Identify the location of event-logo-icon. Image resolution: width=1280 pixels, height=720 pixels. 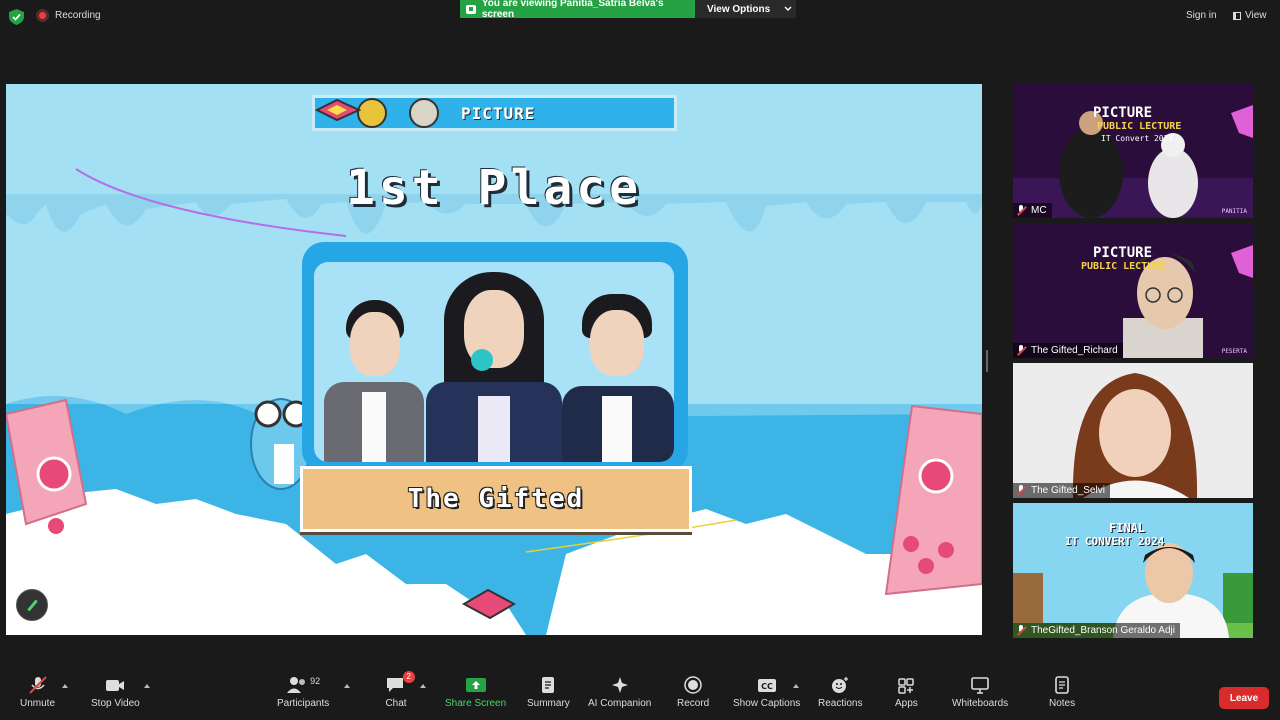
(338, 110).